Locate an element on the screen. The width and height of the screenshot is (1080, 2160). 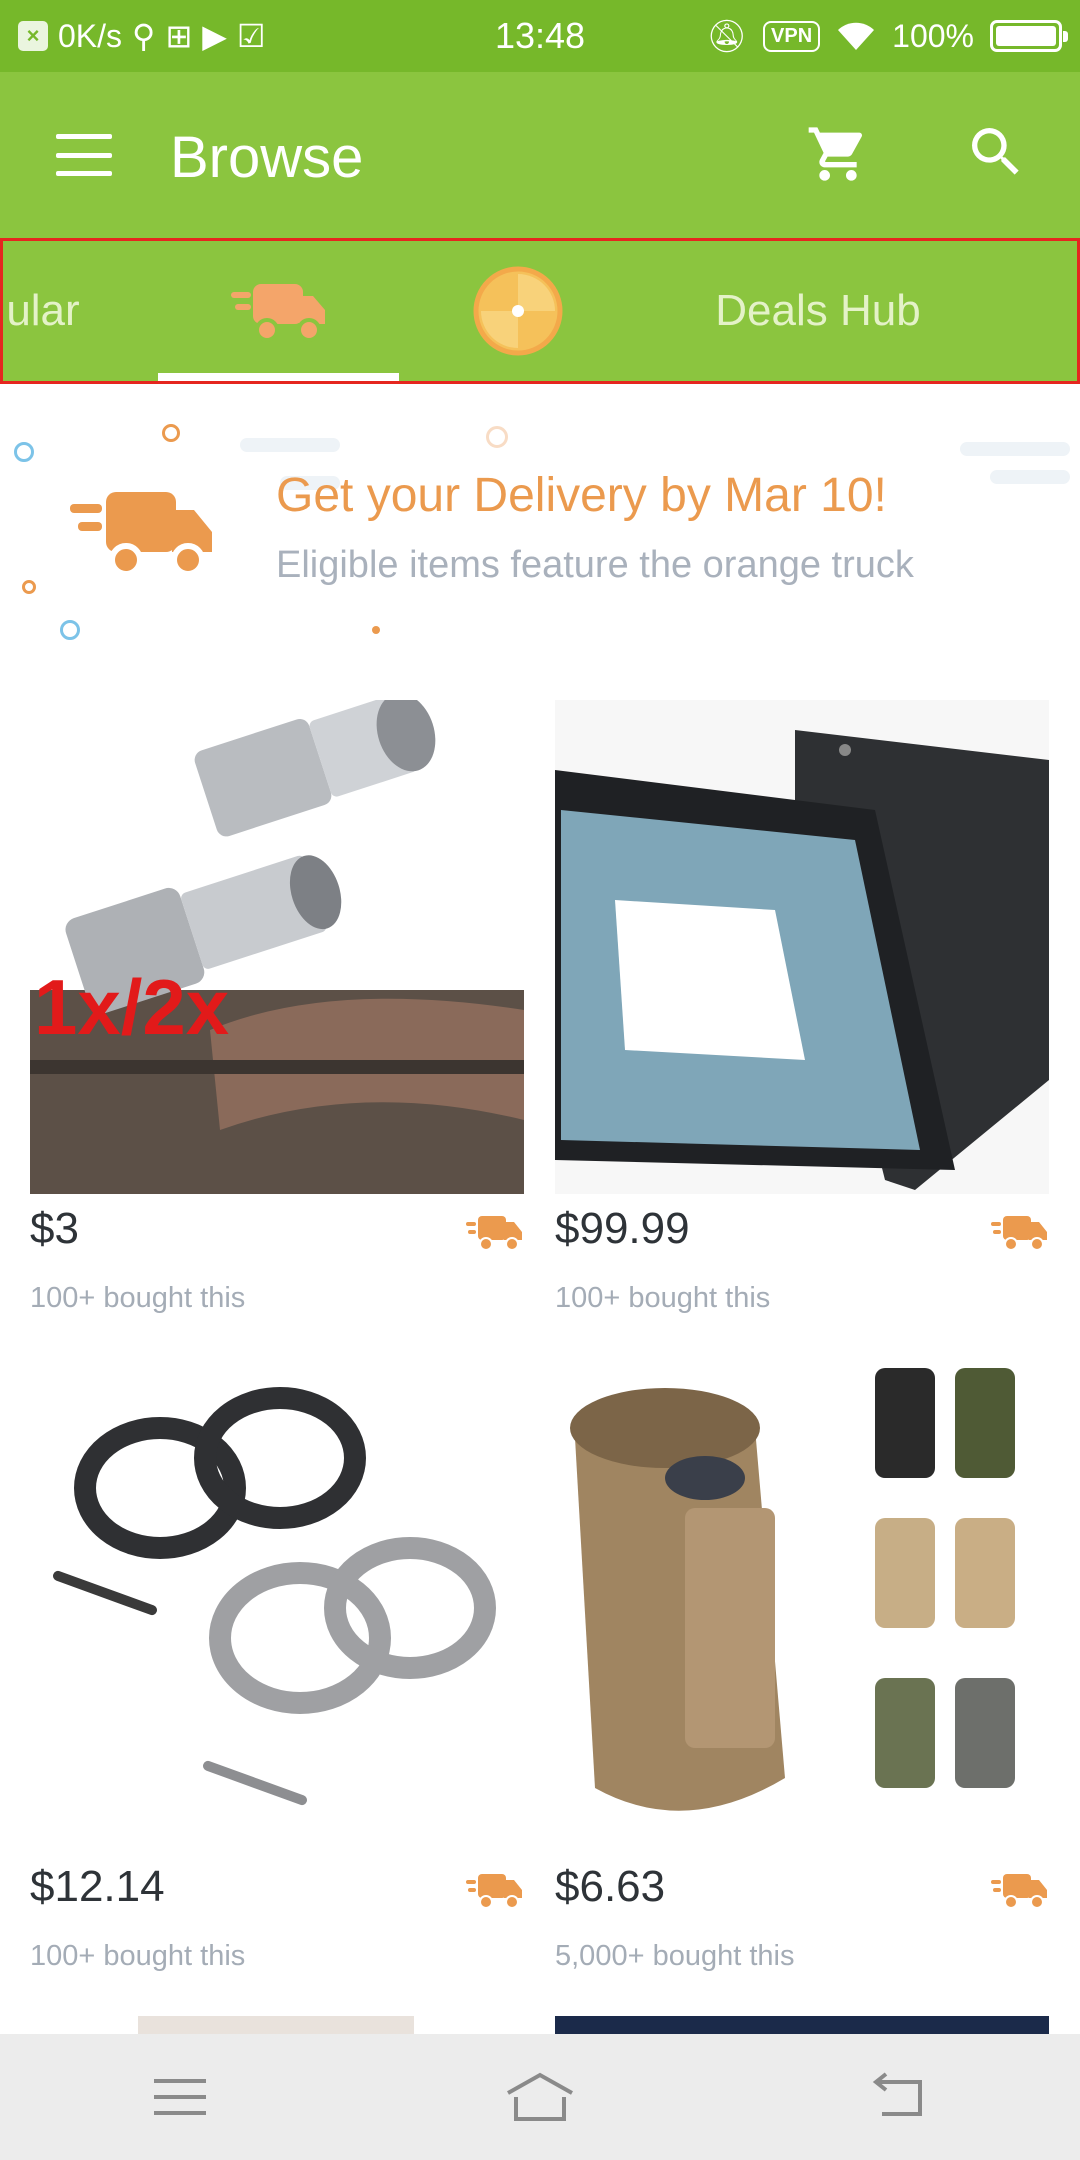
tab-deals-hub: Deals Hub is located at coordinates (818, 311).